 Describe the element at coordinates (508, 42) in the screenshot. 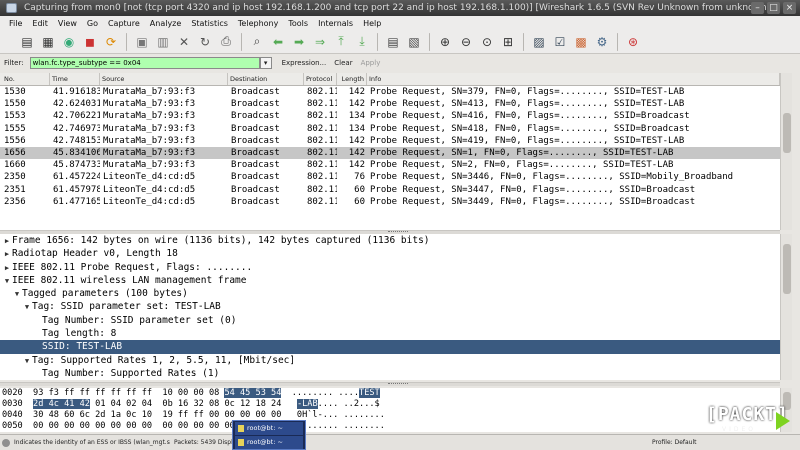

I see `resize-columns-icon: ⊞` at that location.